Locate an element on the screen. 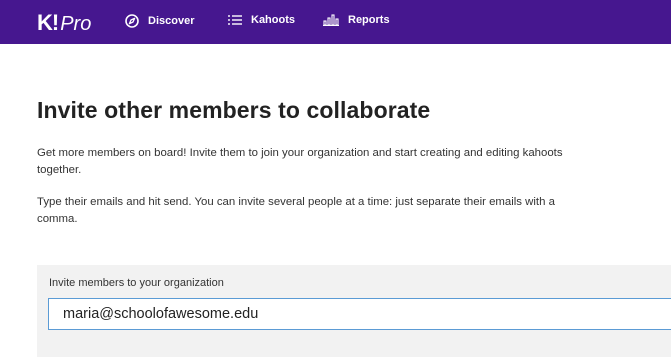  nav-reports-label: Reports is located at coordinates (369, 20).